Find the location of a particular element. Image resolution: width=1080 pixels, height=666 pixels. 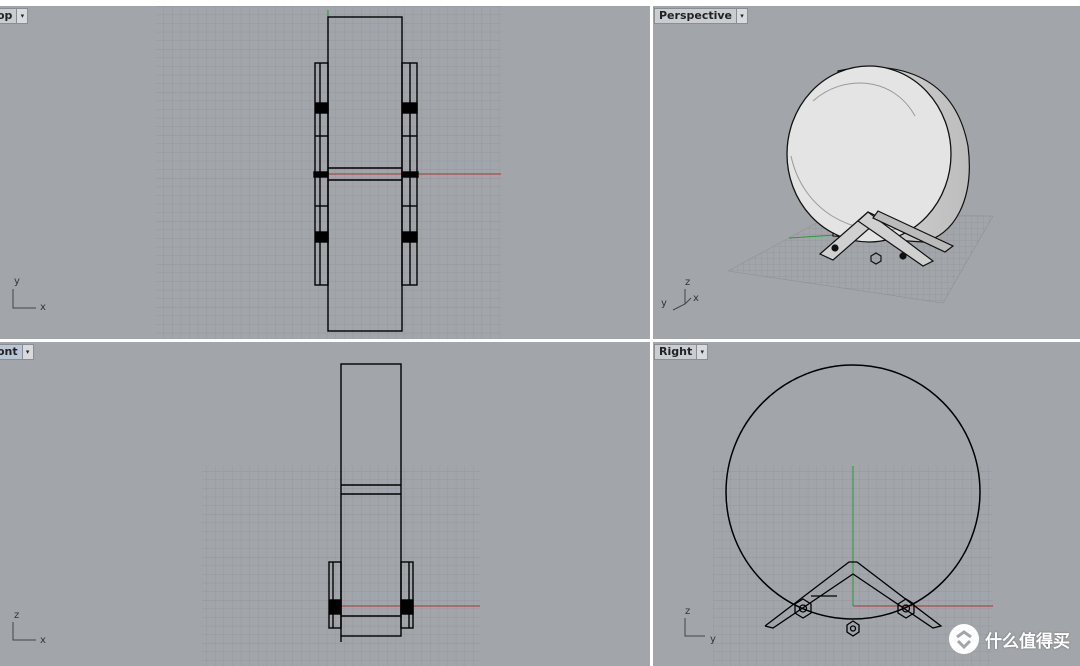

front-axis-gnomon is located at coordinates (24, 631).